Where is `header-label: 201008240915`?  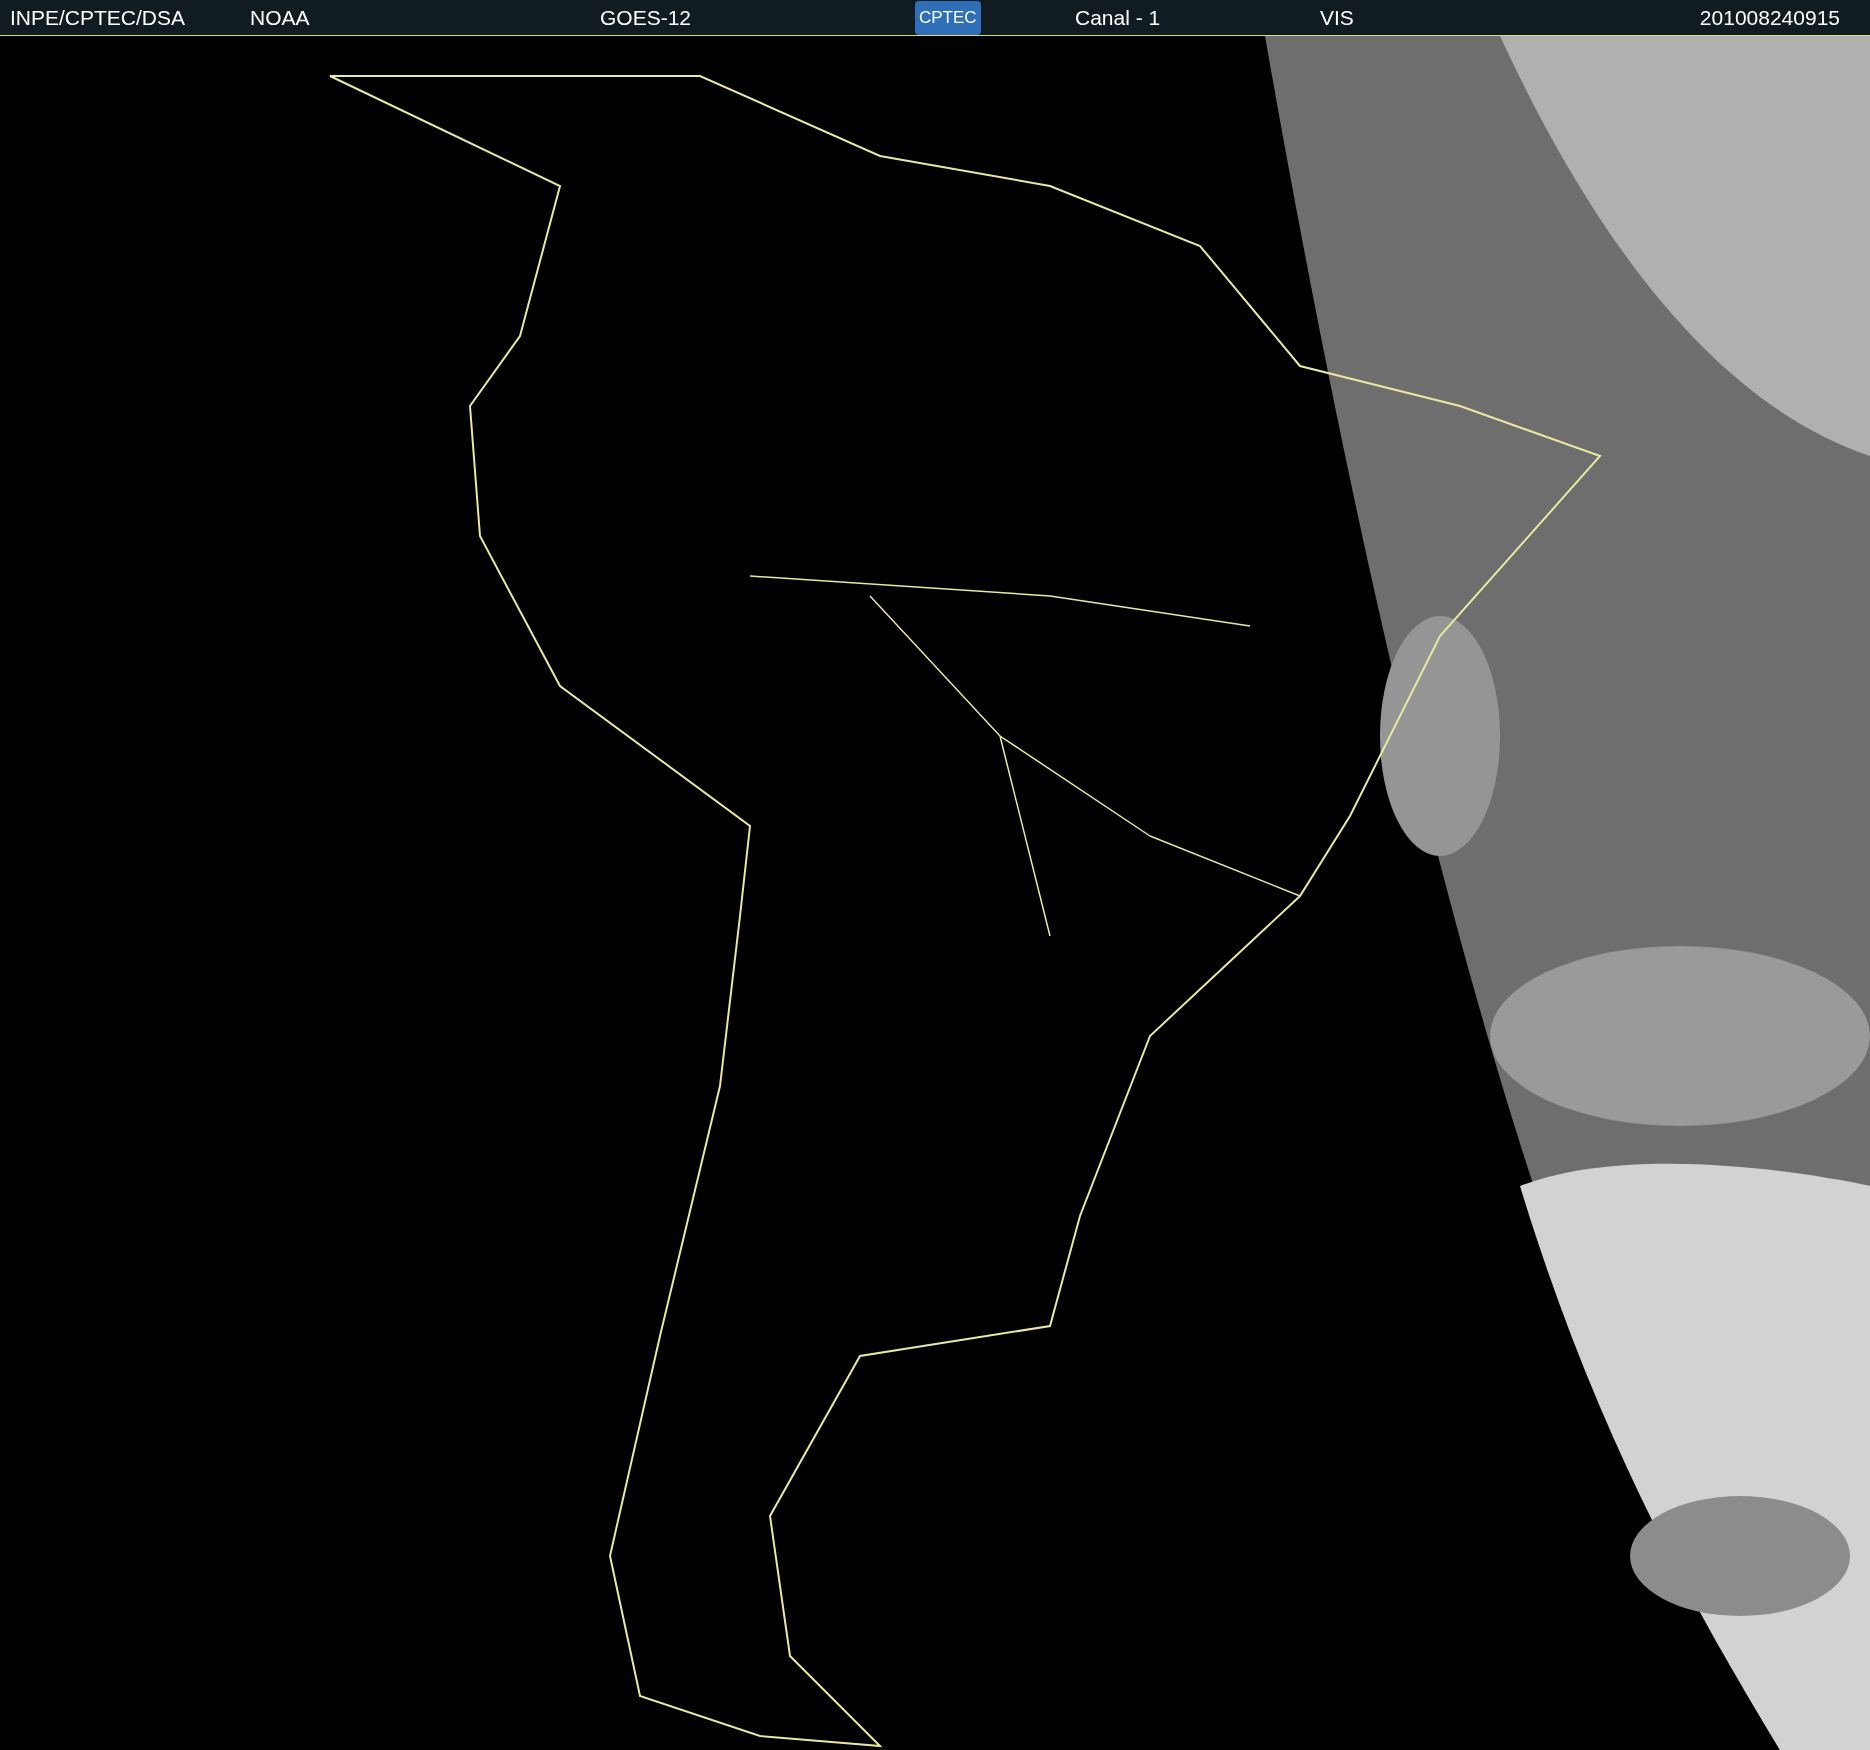
header-label: 201008240915 is located at coordinates (1769, 17).